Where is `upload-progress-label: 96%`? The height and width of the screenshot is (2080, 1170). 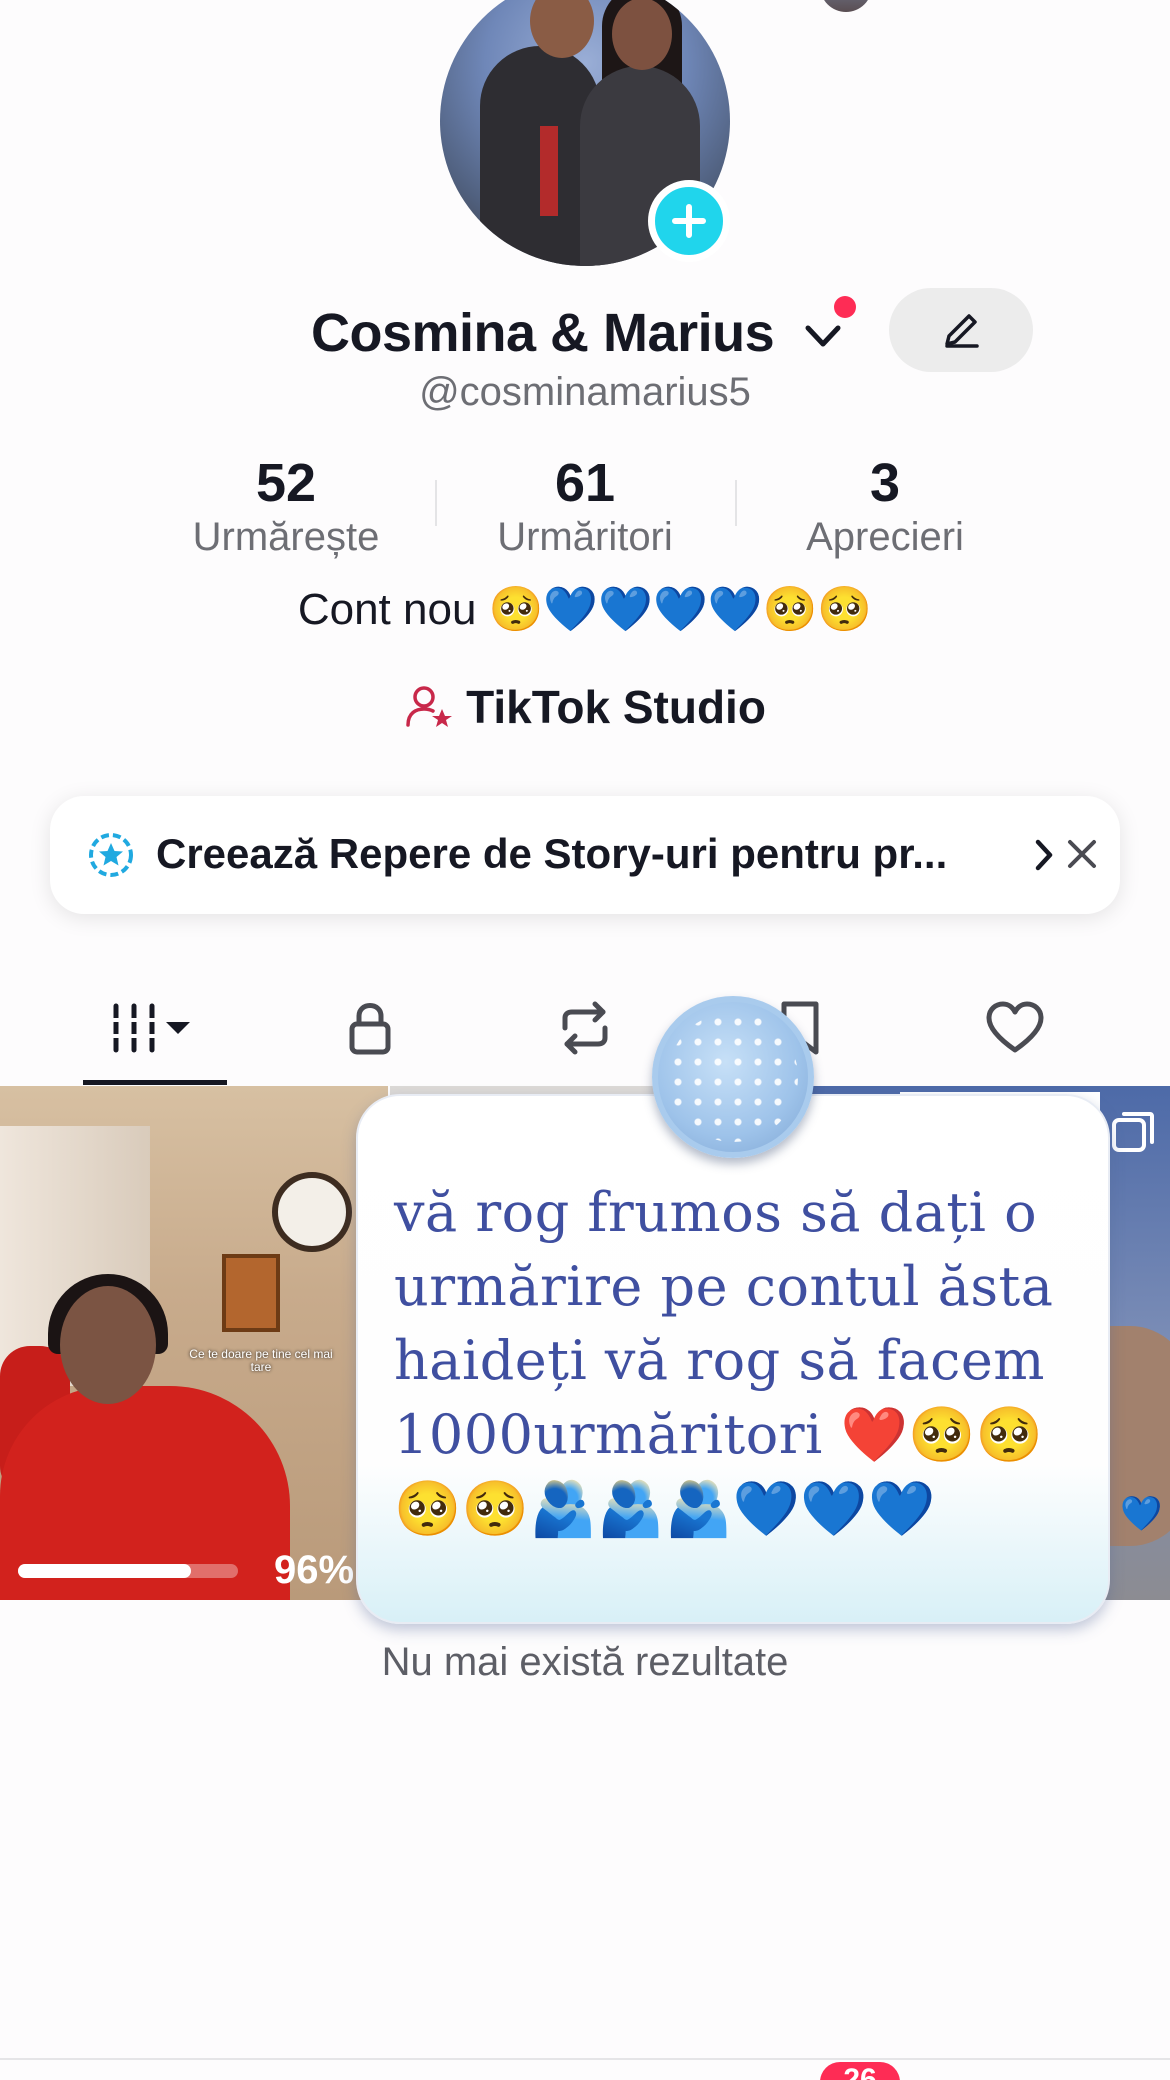 upload-progress-label: 96% is located at coordinates (314, 1570).